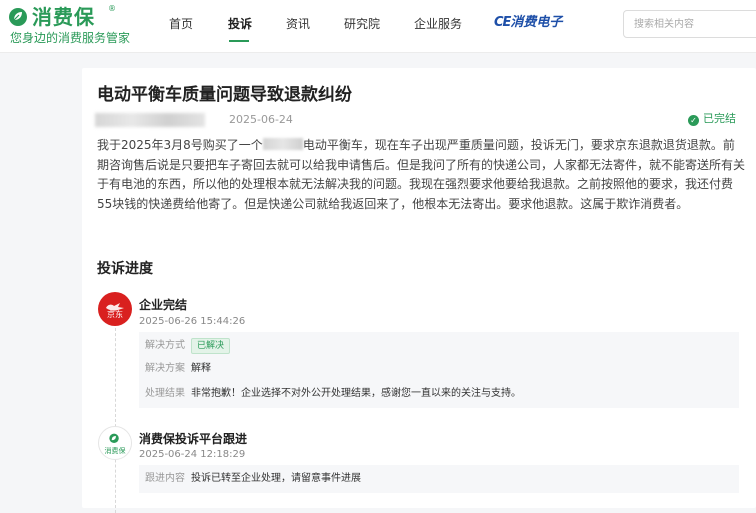 The width and height of the screenshot is (756, 513). I want to click on detail-row: 处理结果 非常抱歉！企业选择不对外公开处理结果，感谢您一直以来的关注与支持。, so click(333, 394).